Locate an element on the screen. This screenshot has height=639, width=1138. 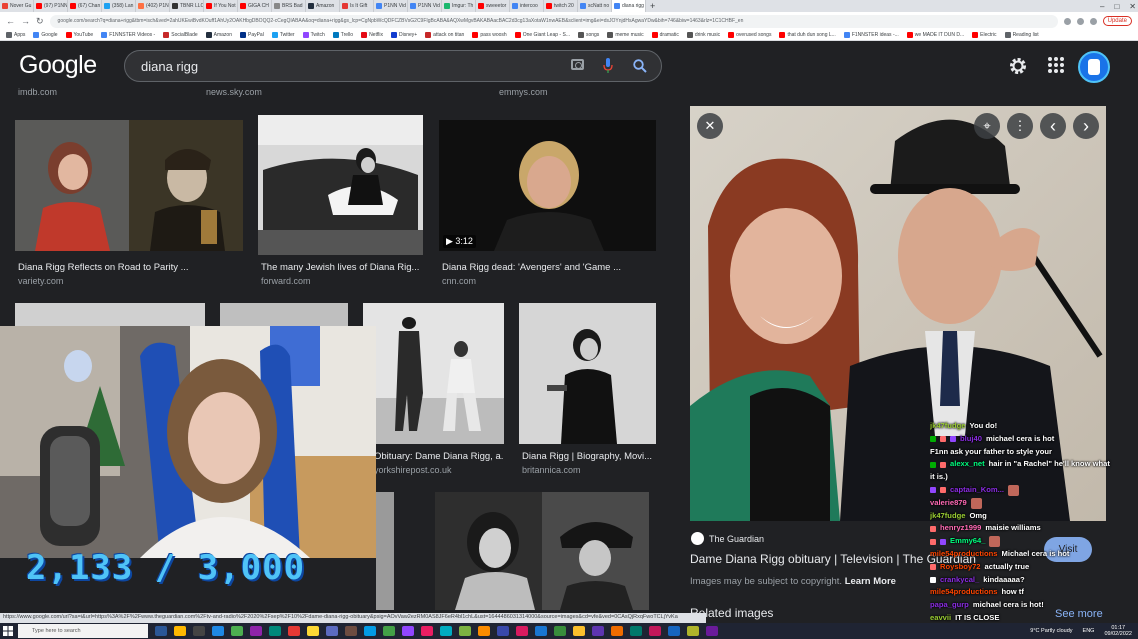
previous-image-button: ‹ is located at coordinates (1053, 126).